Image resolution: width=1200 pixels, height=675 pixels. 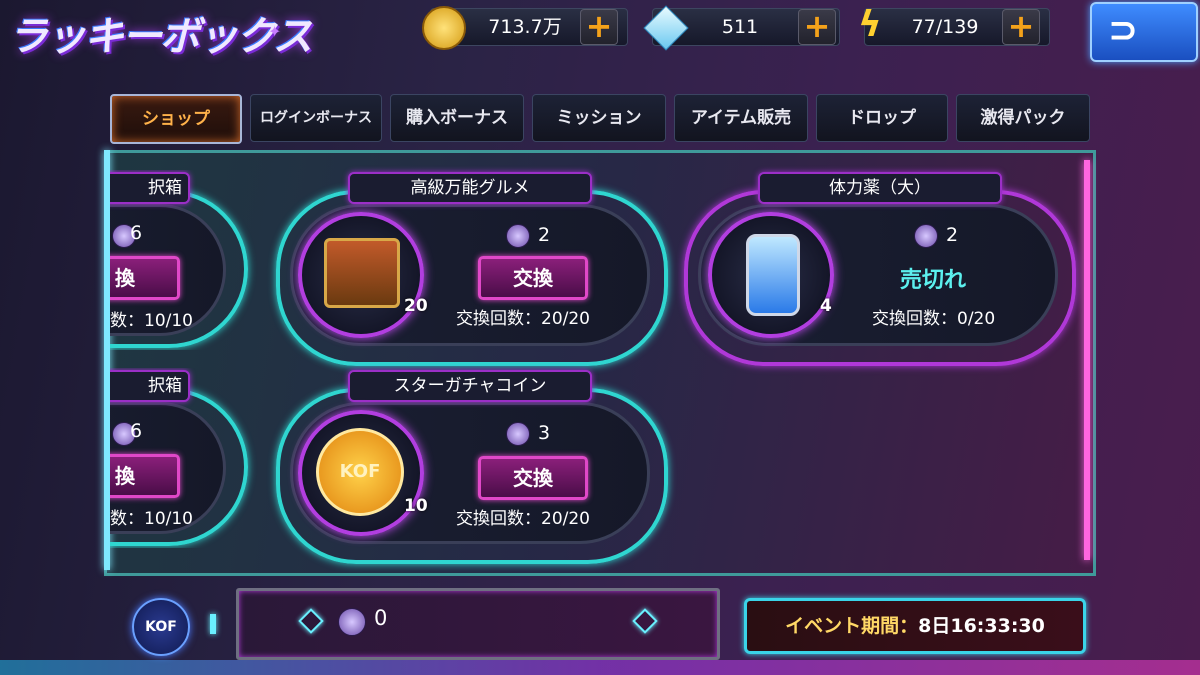 I want to click on gold-value: 713.7万, so click(x=525, y=27).